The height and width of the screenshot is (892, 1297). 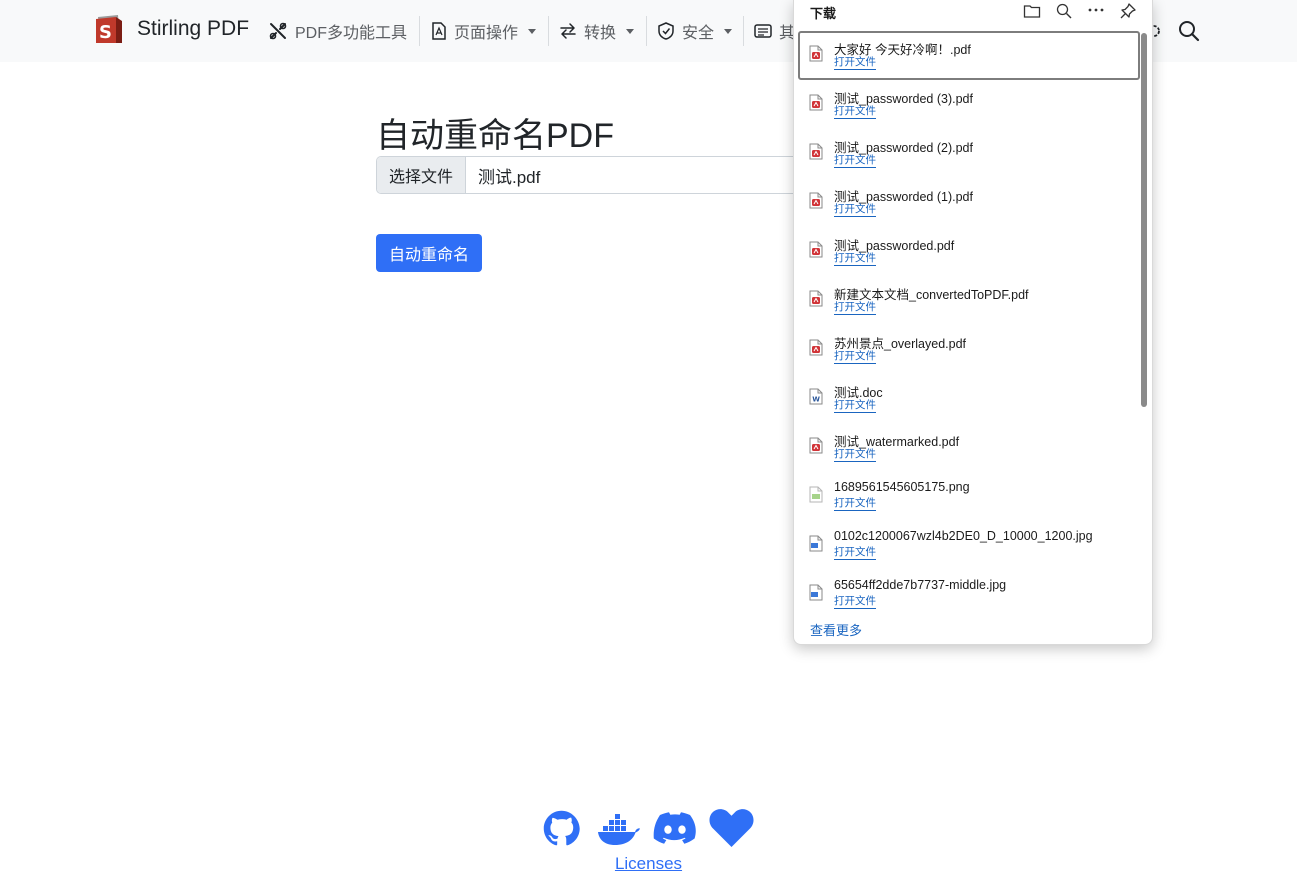 I want to click on nav-security: 安全, so click(x=695, y=31).